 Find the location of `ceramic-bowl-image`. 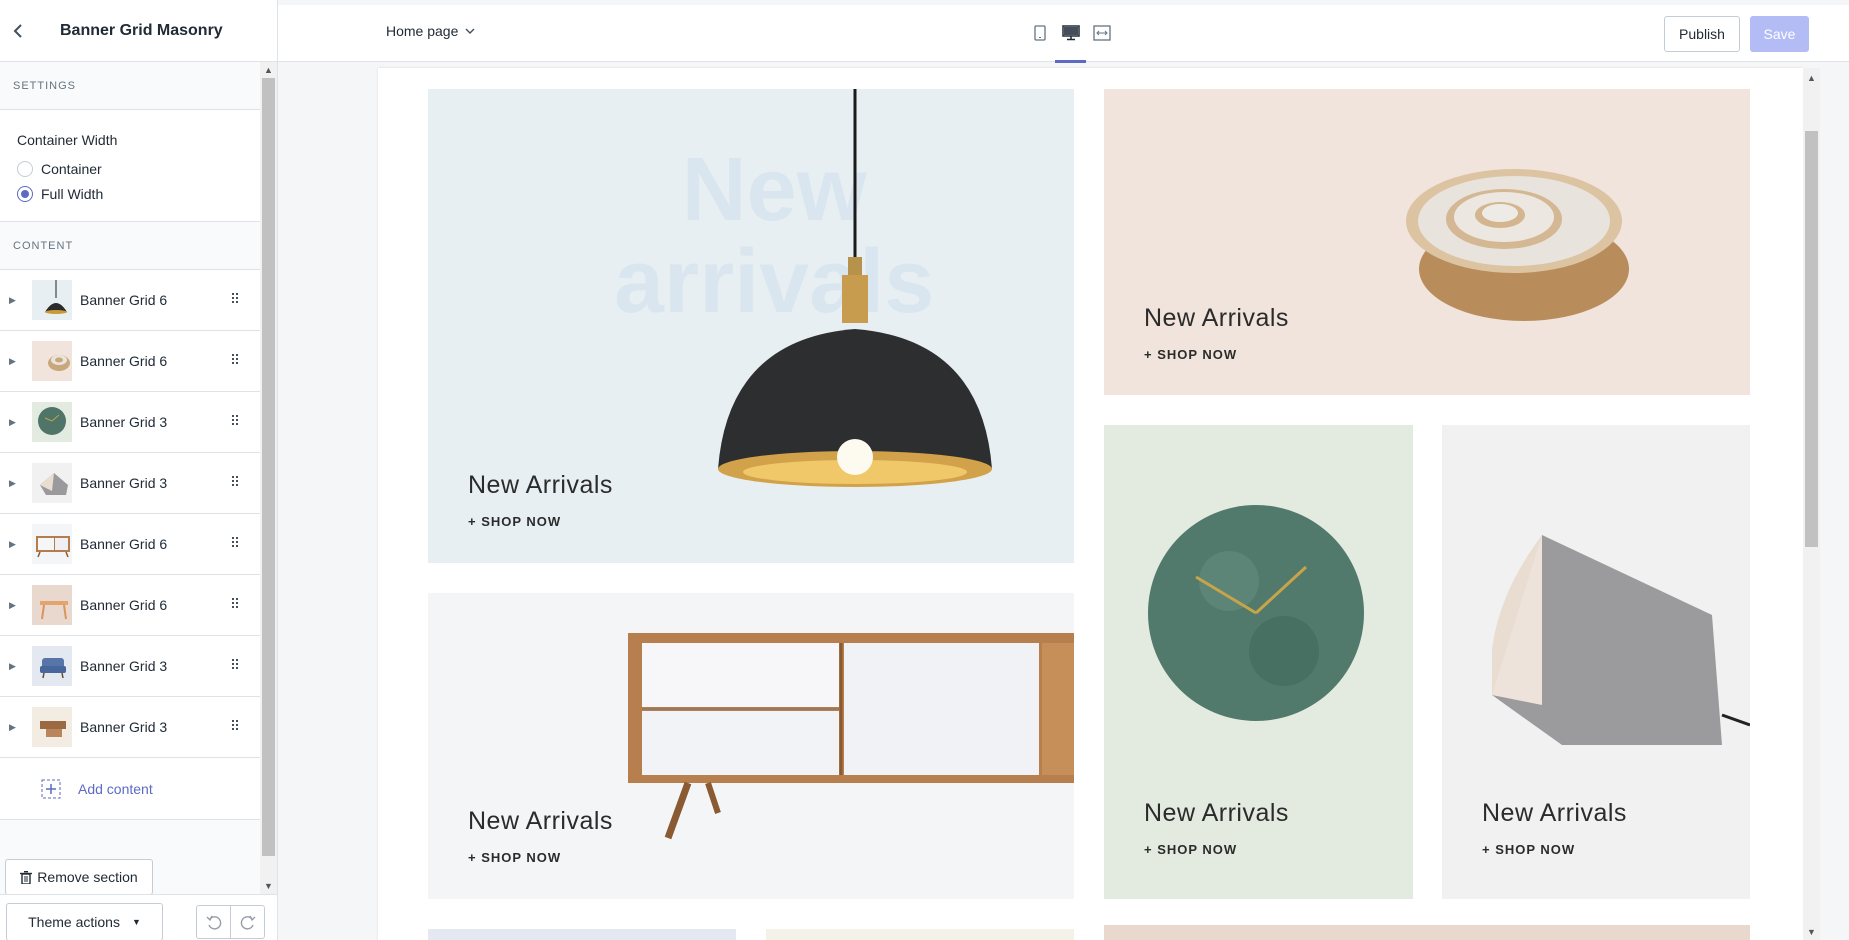

ceramic-bowl-image is located at coordinates (1517, 245).